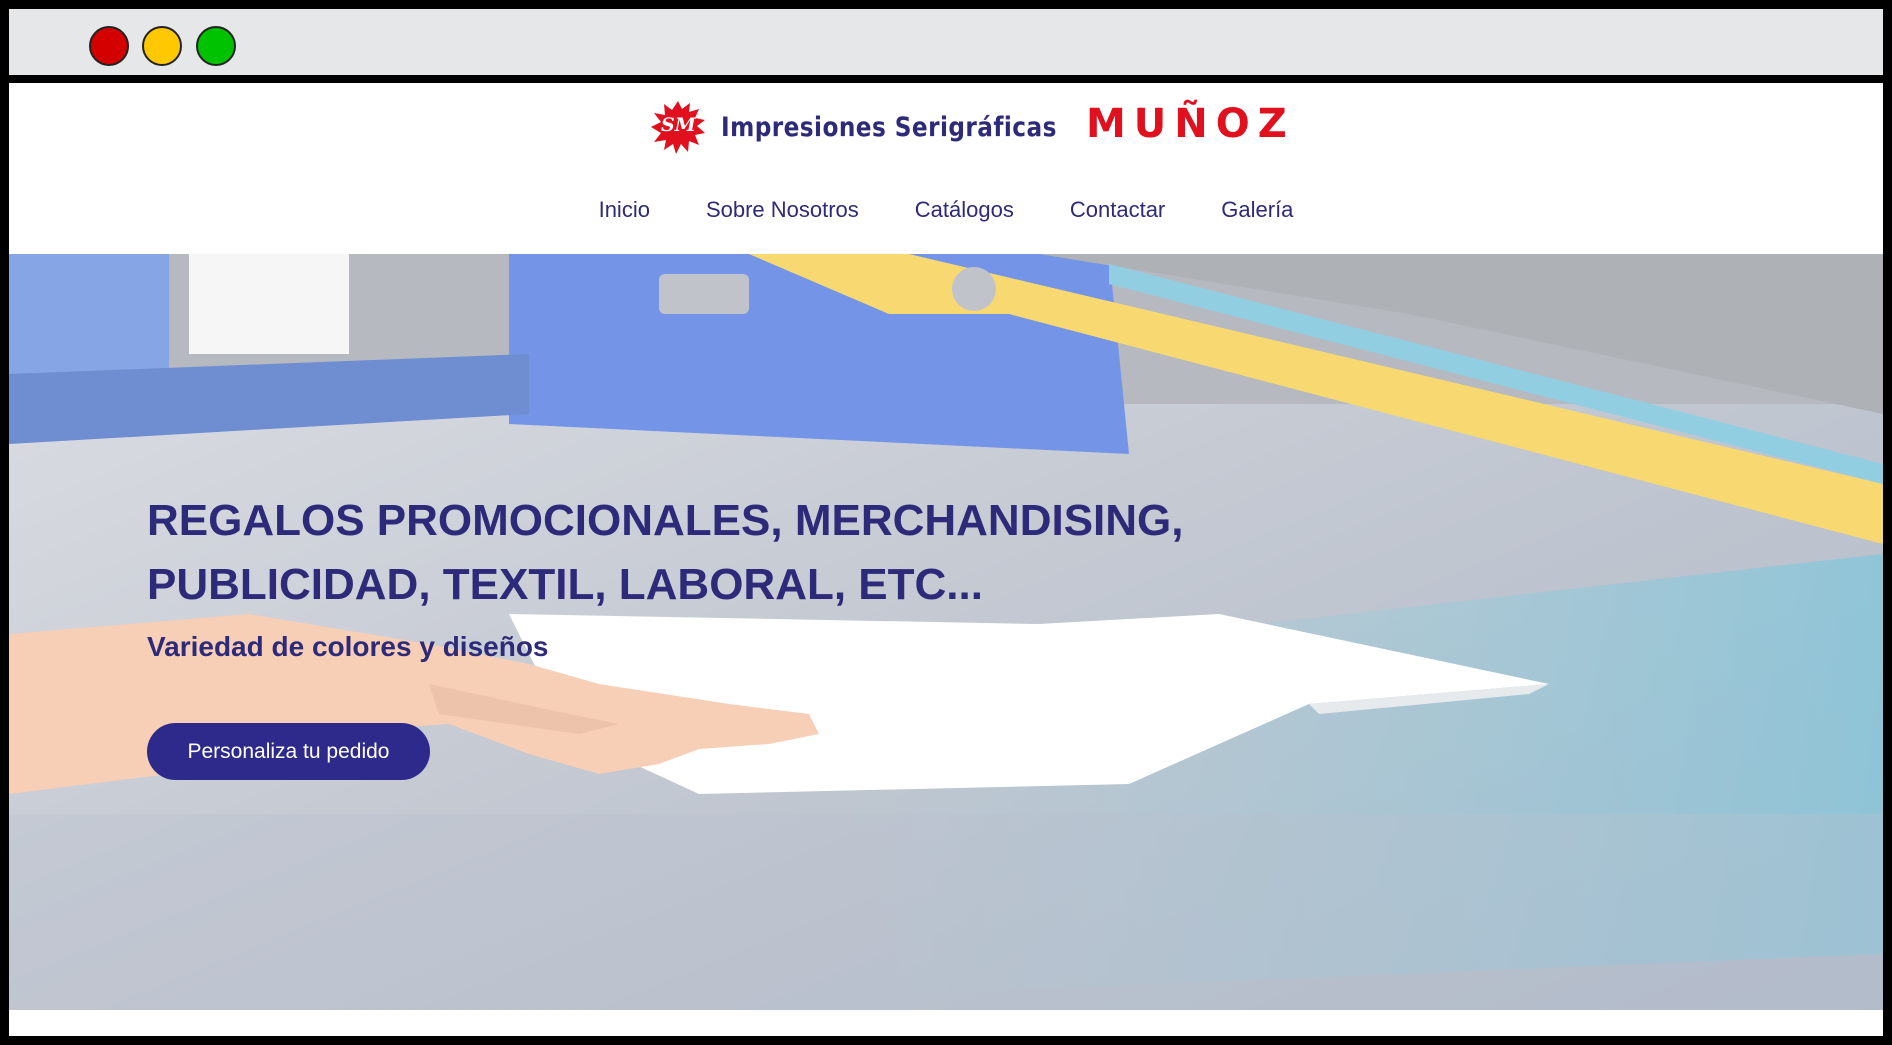 The width and height of the screenshot is (1892, 1045). What do you see at coordinates (1190, 124) in the screenshot?
I see `logo-brand-name: MUÑOZ` at bounding box center [1190, 124].